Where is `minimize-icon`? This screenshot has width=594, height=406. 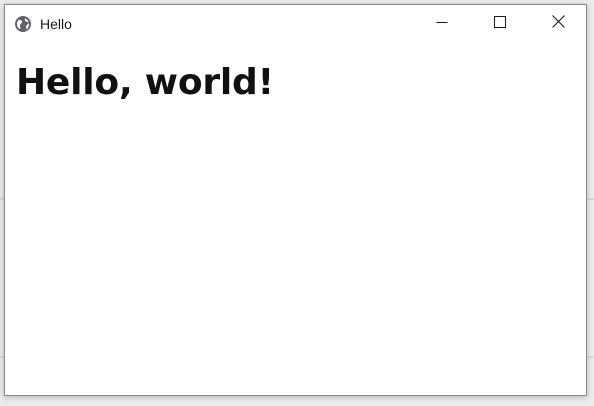 minimize-icon is located at coordinates (442, 24).